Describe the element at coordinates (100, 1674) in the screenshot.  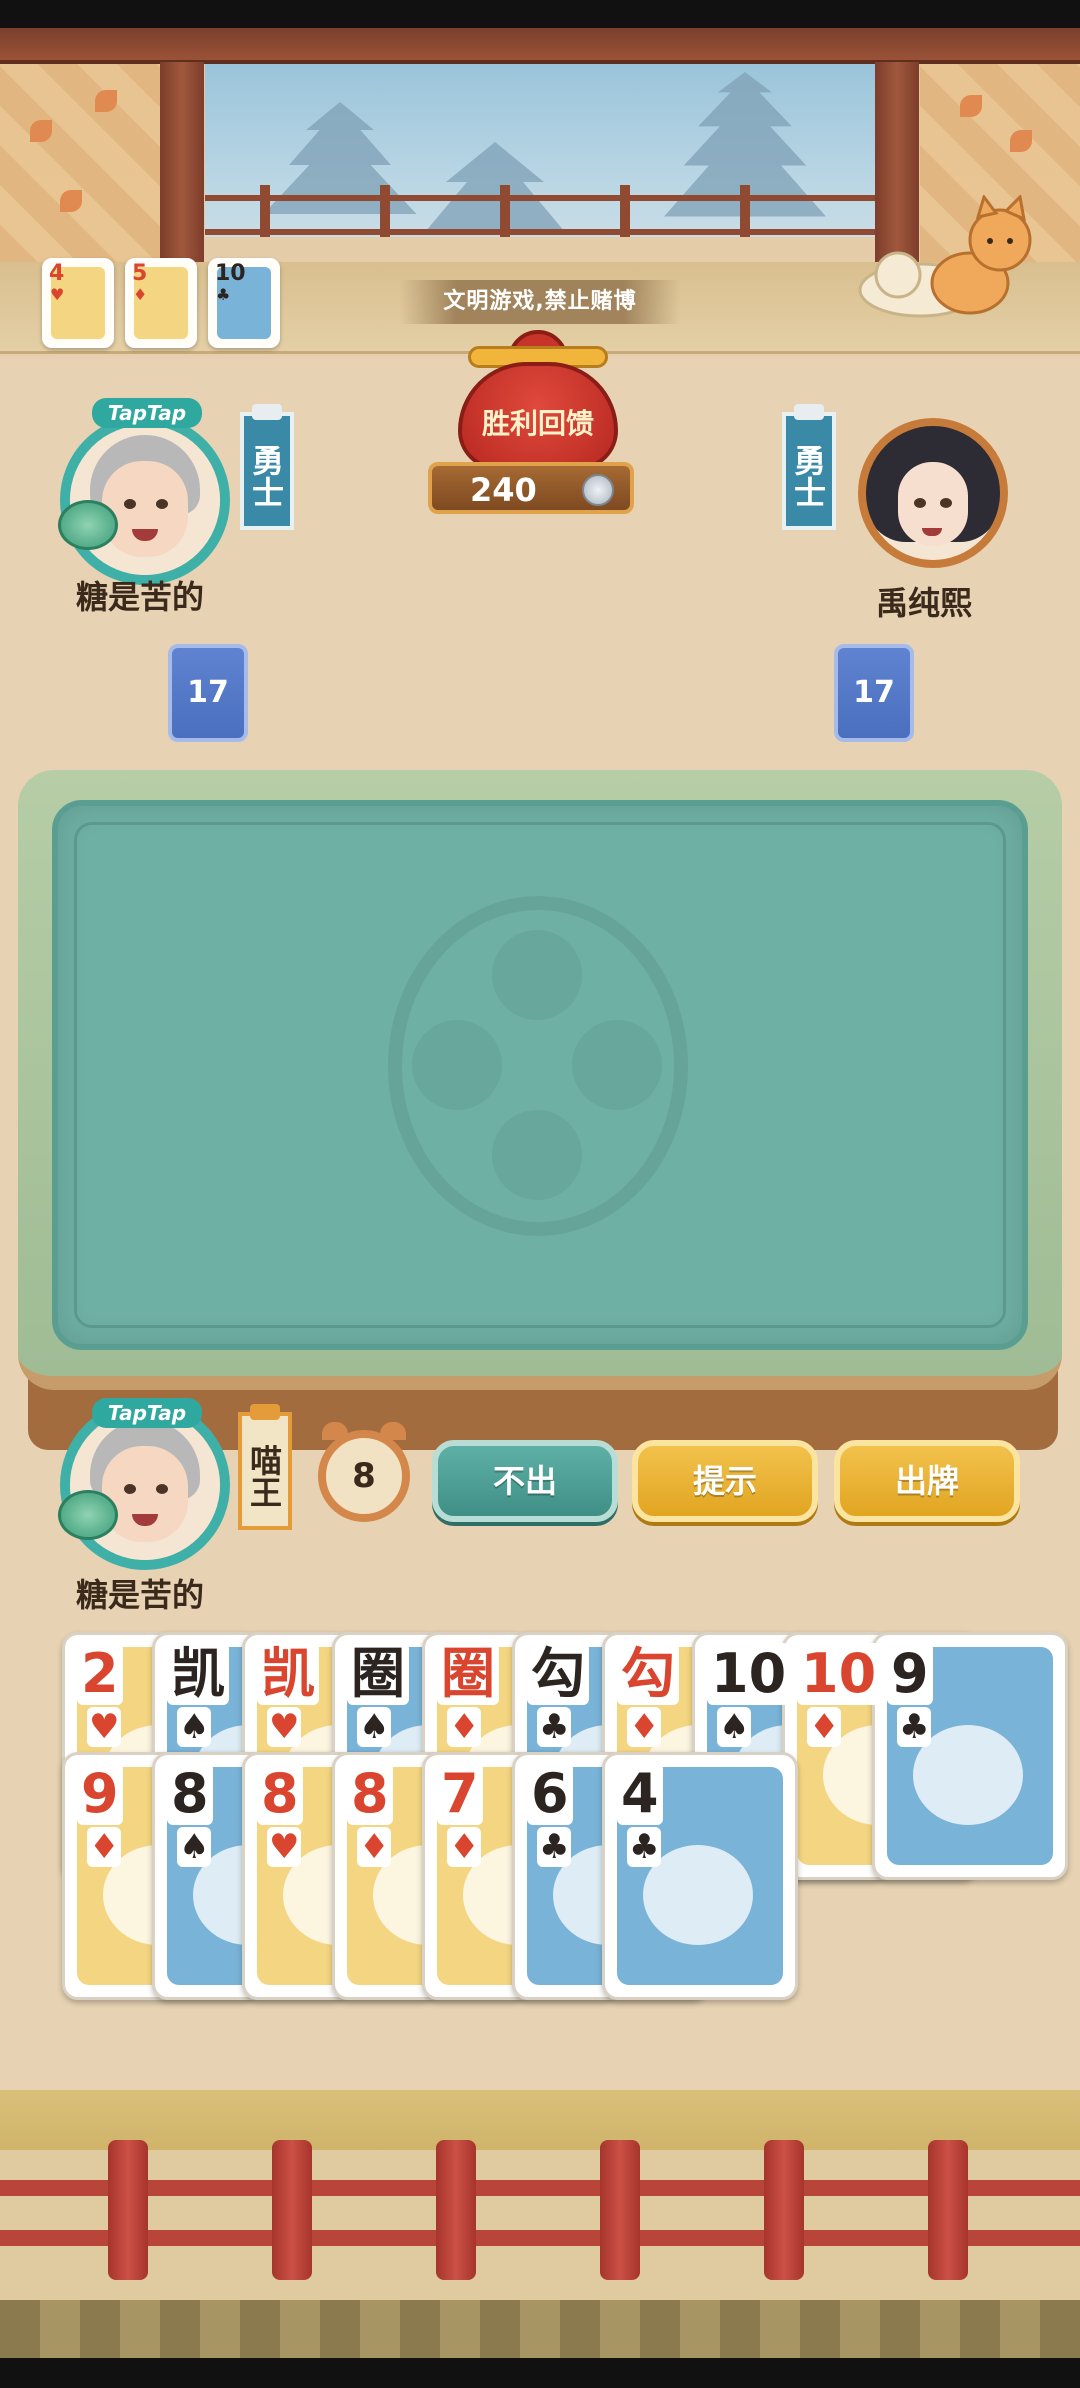
I see `card-rank: 2` at that location.